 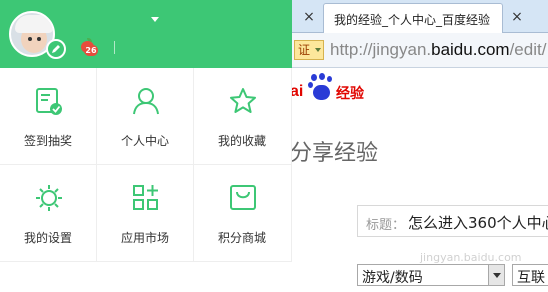 I want to click on level-badge: 26, so click(x=91, y=50).